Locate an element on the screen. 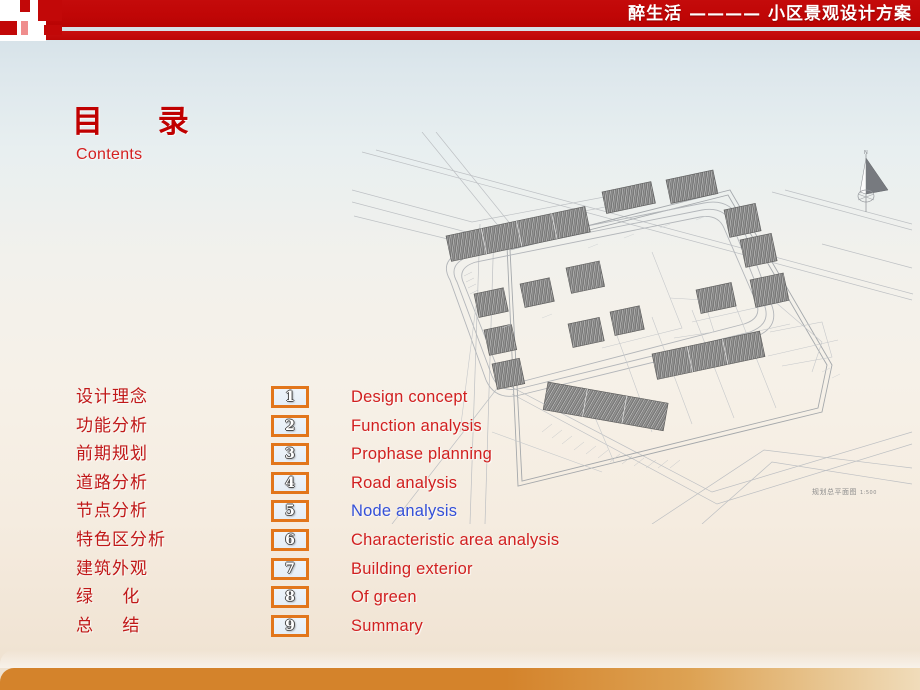 The height and width of the screenshot is (690, 920). toc-label-en-active: Node analysis is located at coordinates (404, 511).